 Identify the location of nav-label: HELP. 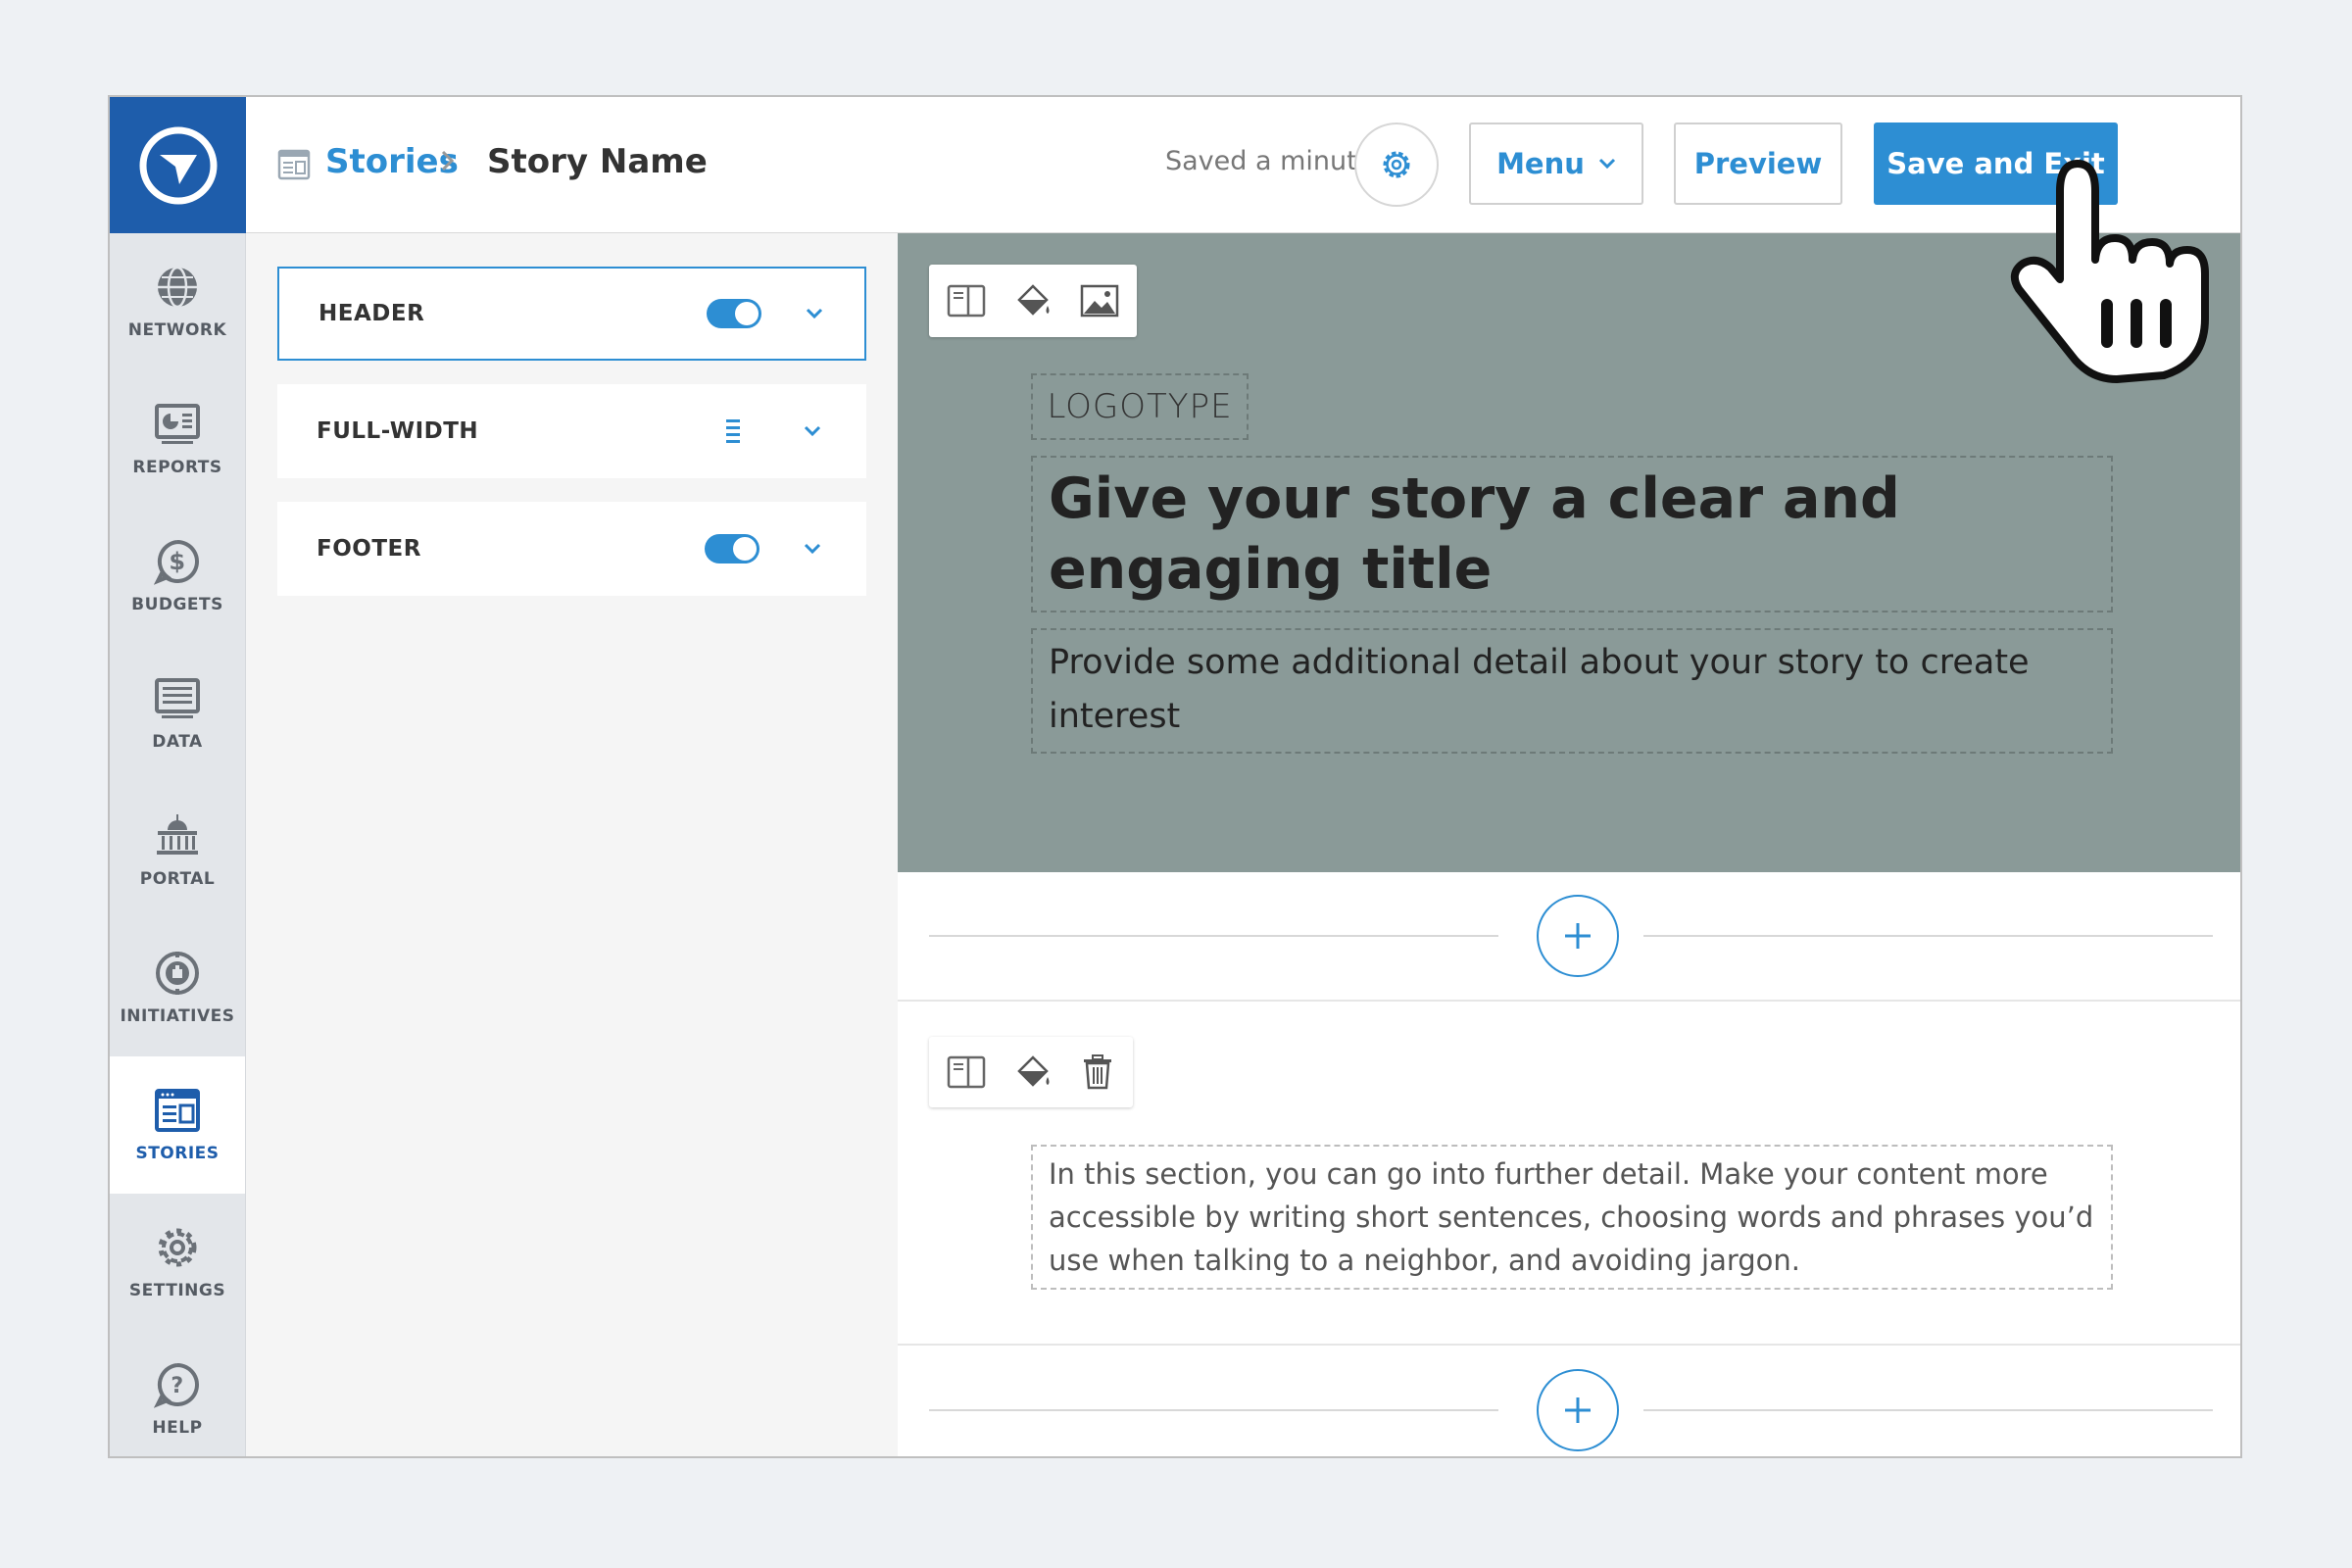
(177, 1428).